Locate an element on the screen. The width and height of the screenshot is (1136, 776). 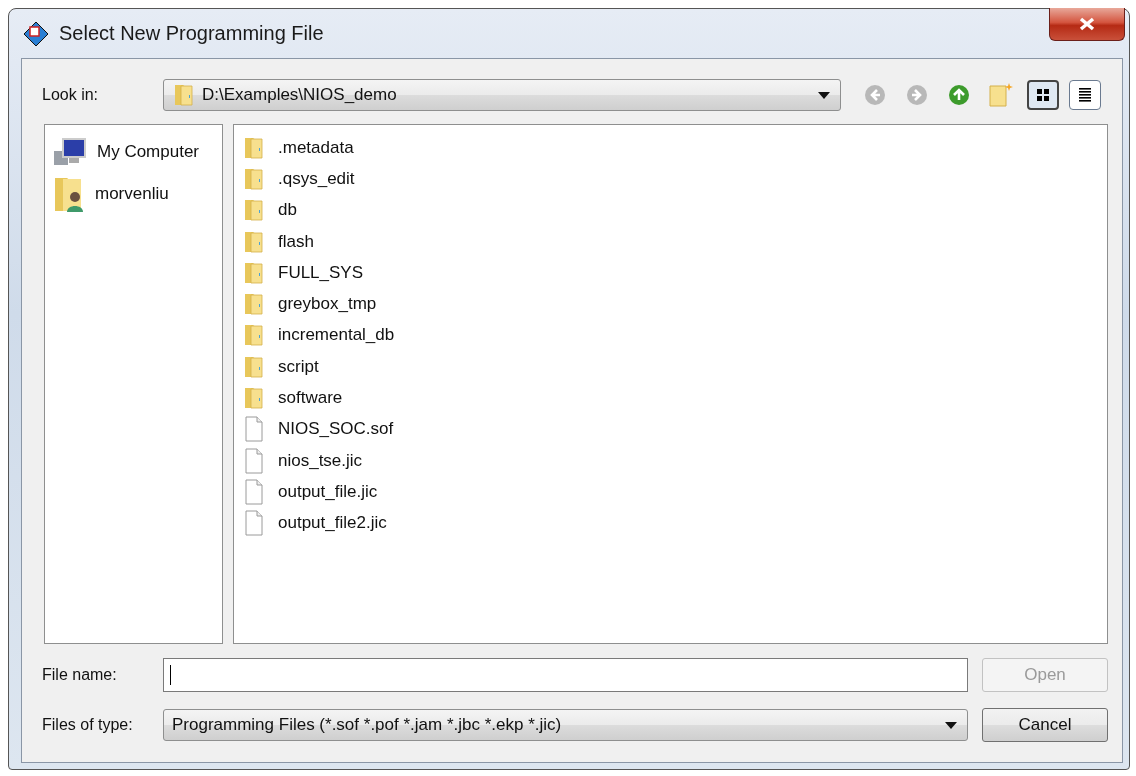
file-item: output_file.jic is located at coordinates (328, 491).